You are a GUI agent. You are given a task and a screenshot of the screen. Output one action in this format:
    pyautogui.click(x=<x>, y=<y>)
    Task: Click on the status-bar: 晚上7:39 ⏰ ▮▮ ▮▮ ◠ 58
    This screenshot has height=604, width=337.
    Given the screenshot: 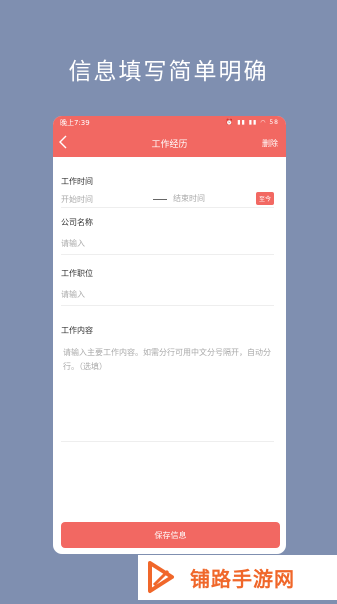 What is the action you would take?
    pyautogui.click(x=169, y=122)
    